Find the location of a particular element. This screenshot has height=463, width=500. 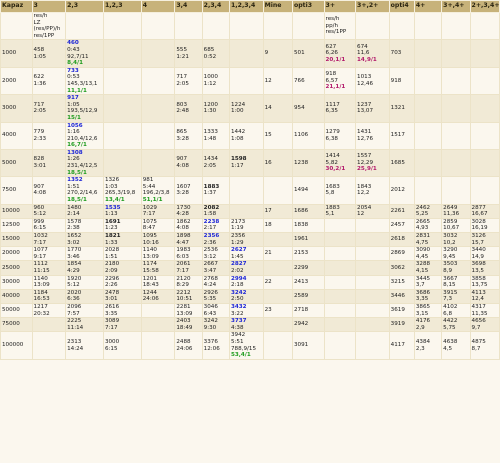

cell-line: 0:43 is located at coordinates (73, 49).